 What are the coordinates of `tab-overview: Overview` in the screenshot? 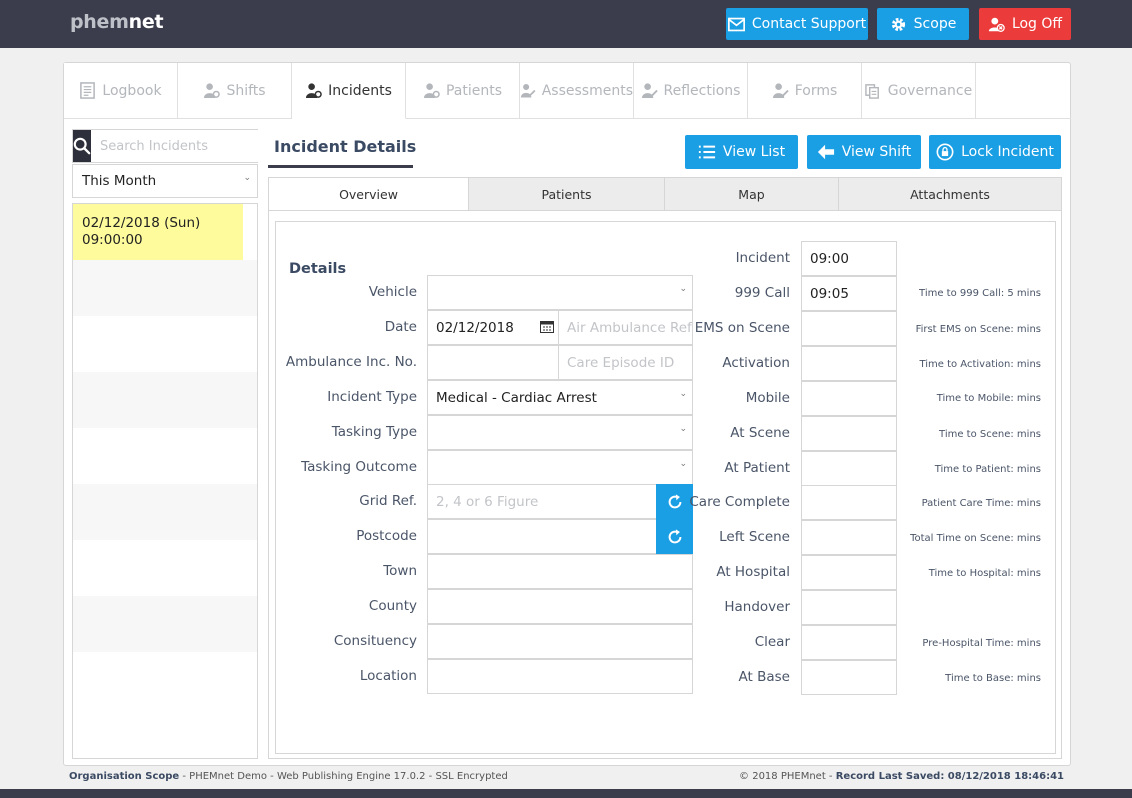 It's located at (369, 194).